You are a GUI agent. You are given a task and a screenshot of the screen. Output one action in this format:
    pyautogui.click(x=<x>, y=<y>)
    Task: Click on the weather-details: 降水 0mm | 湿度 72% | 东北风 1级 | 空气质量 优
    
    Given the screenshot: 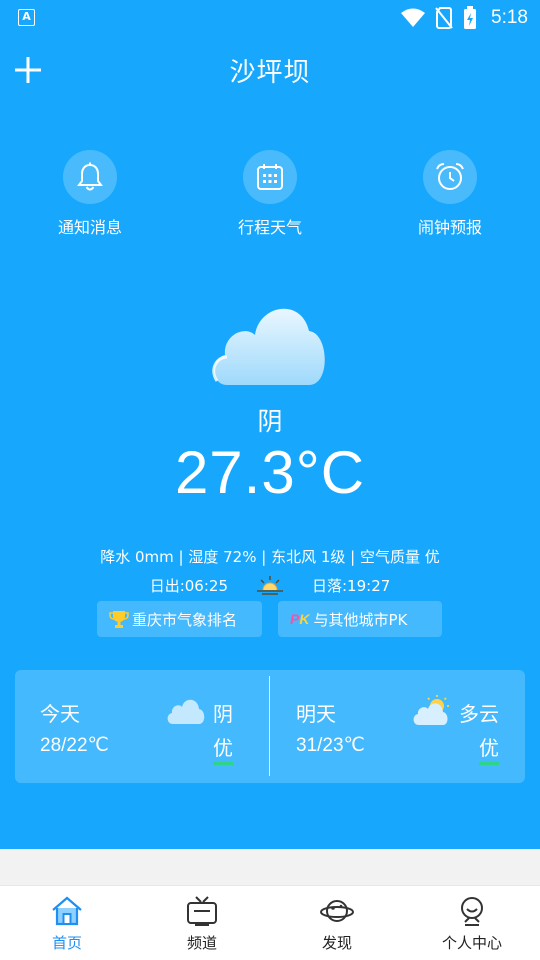 What is the action you would take?
    pyautogui.click(x=270, y=557)
    